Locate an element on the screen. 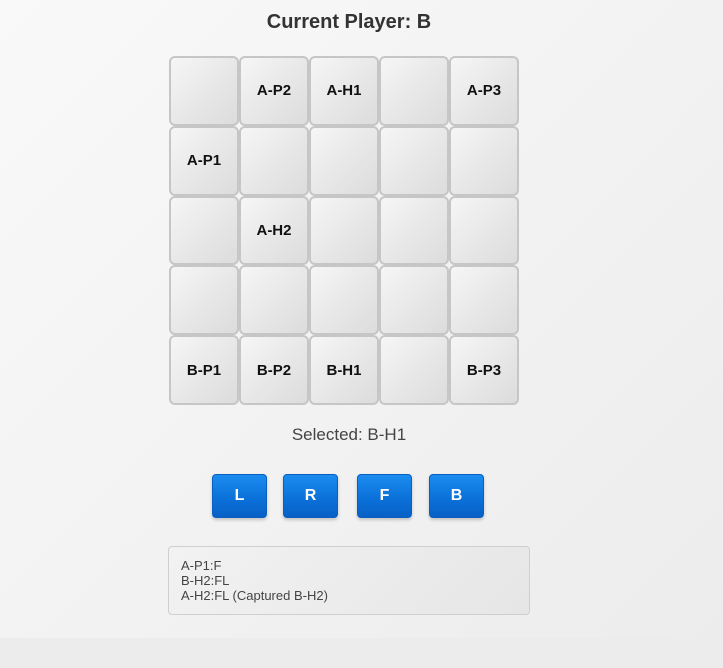 The height and width of the screenshot is (668, 723). board-cell-r2-c0 is located at coordinates (204, 230).